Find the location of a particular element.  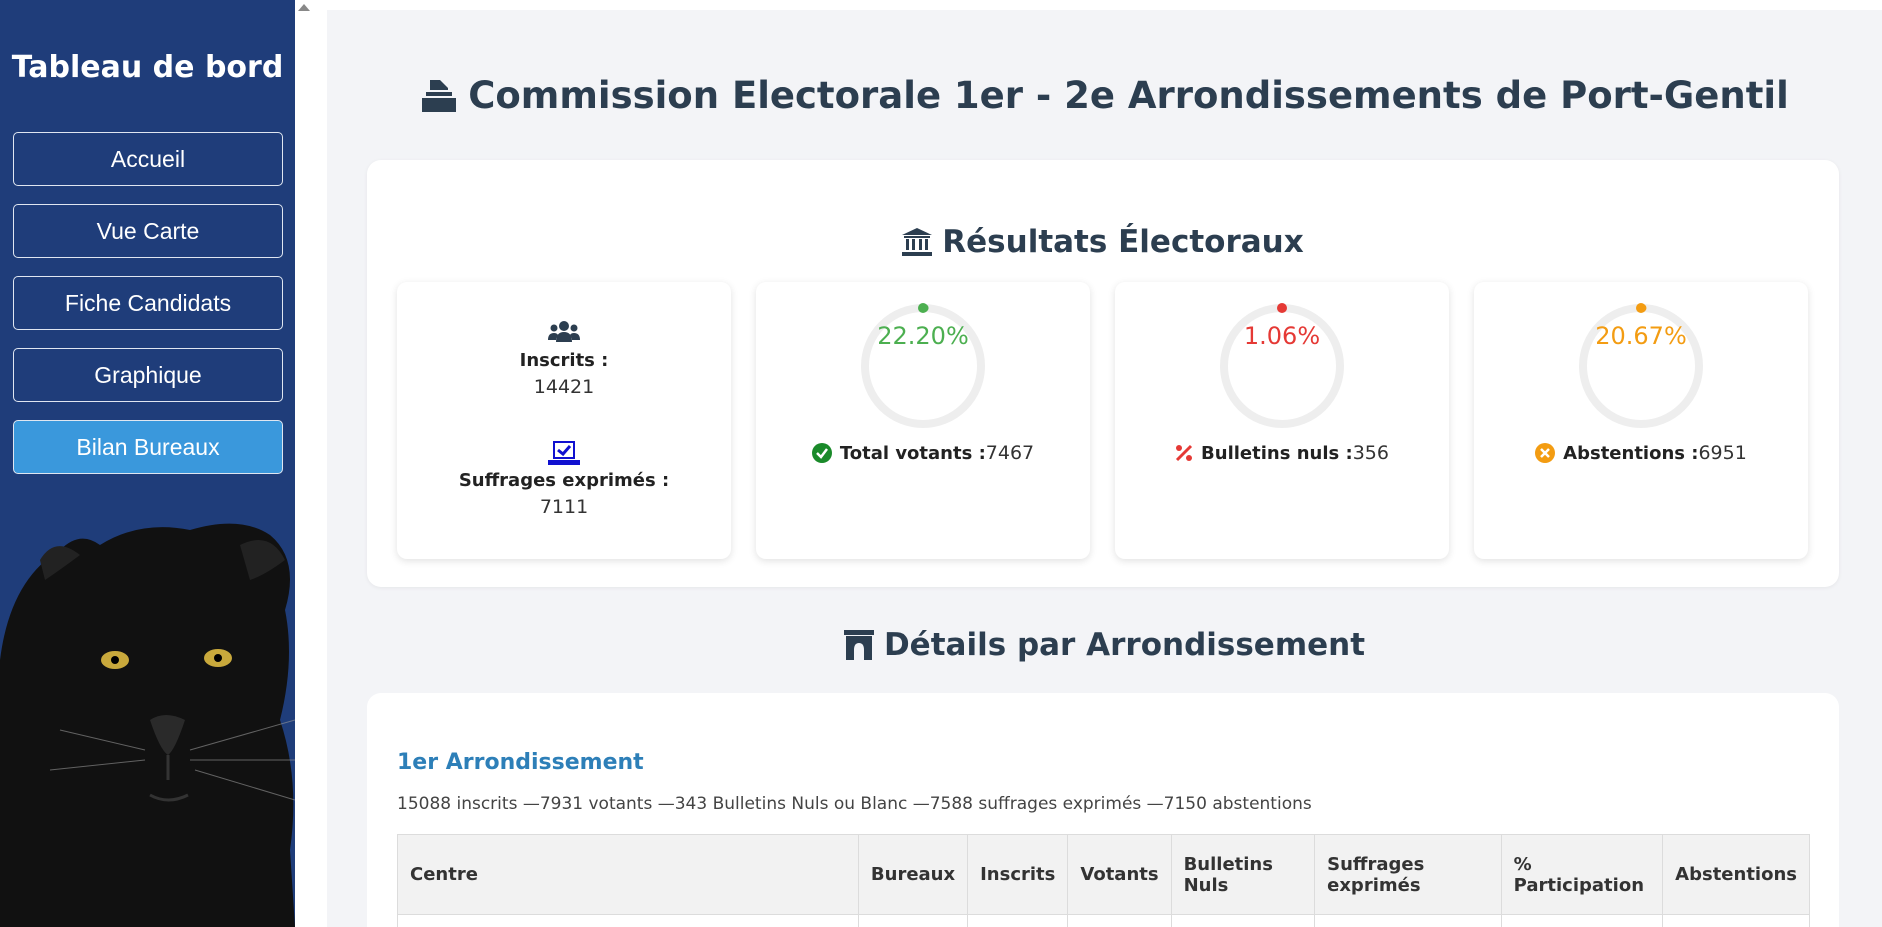

details-title: Détails par Arrondissement is located at coordinates (1104, 645).